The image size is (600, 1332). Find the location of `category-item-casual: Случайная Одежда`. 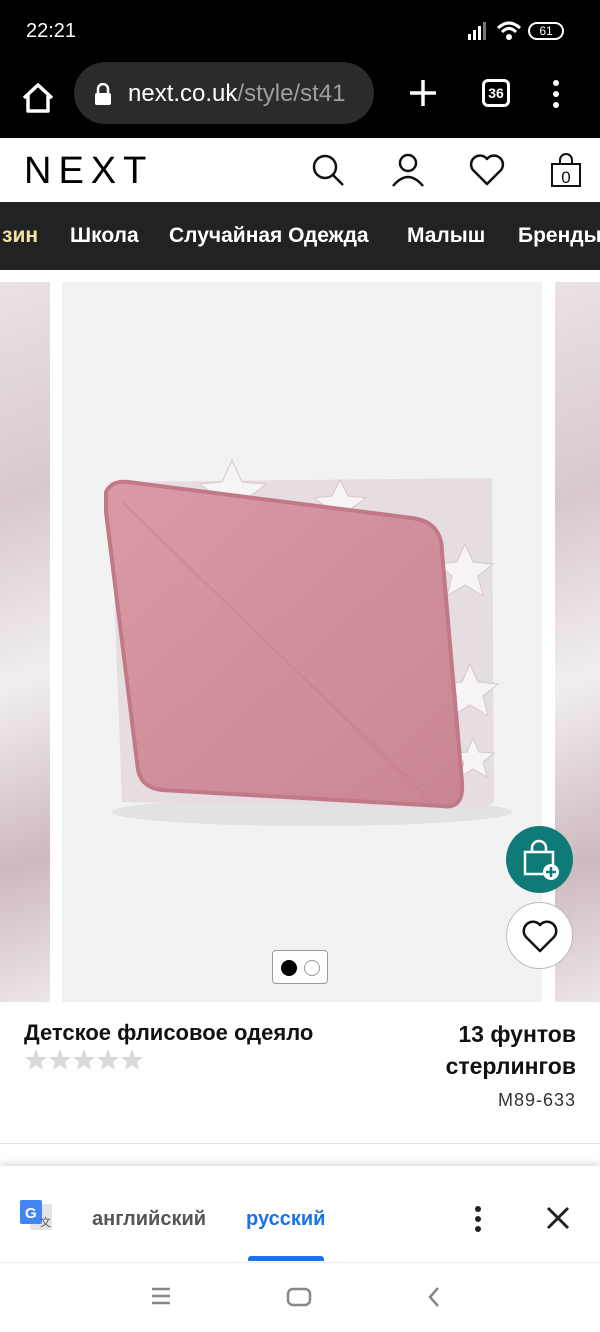

category-item-casual: Случайная Одежда is located at coordinates (269, 236).